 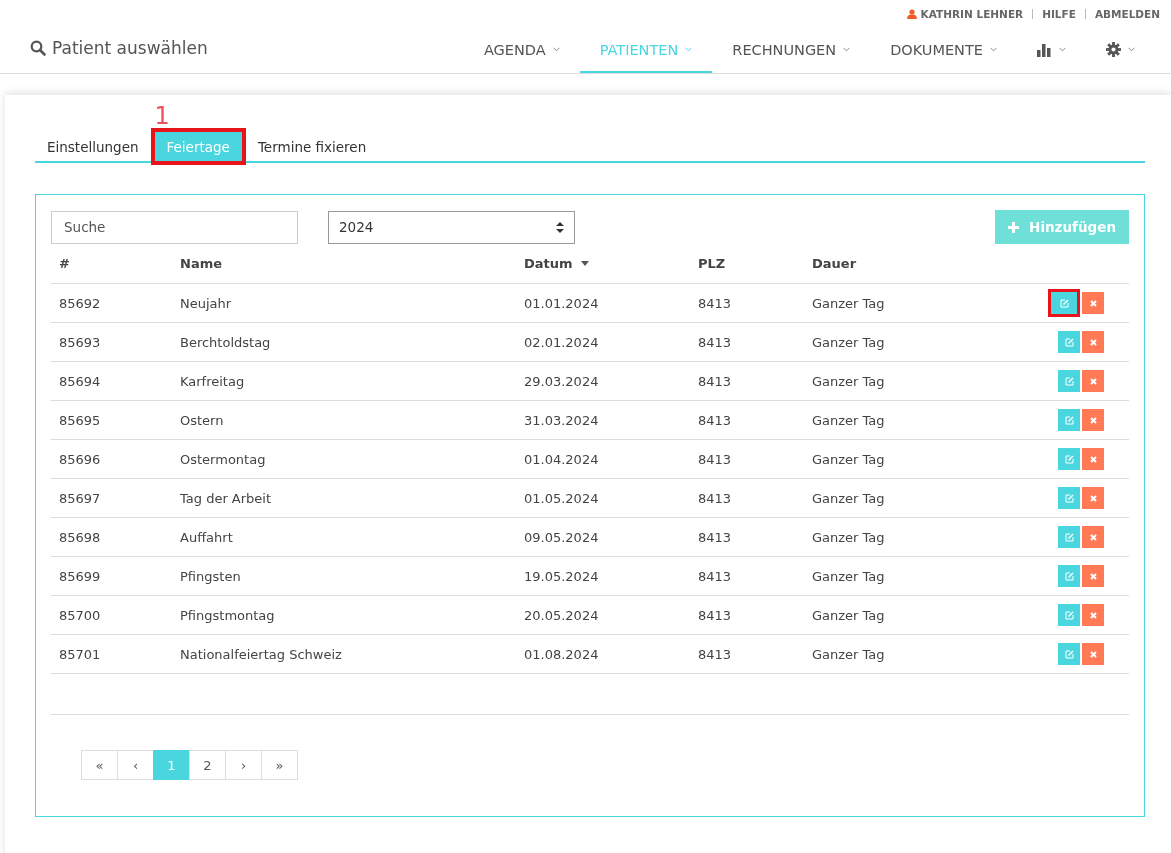 What do you see at coordinates (80, 537) in the screenshot?
I see `table-cell: 85698` at bounding box center [80, 537].